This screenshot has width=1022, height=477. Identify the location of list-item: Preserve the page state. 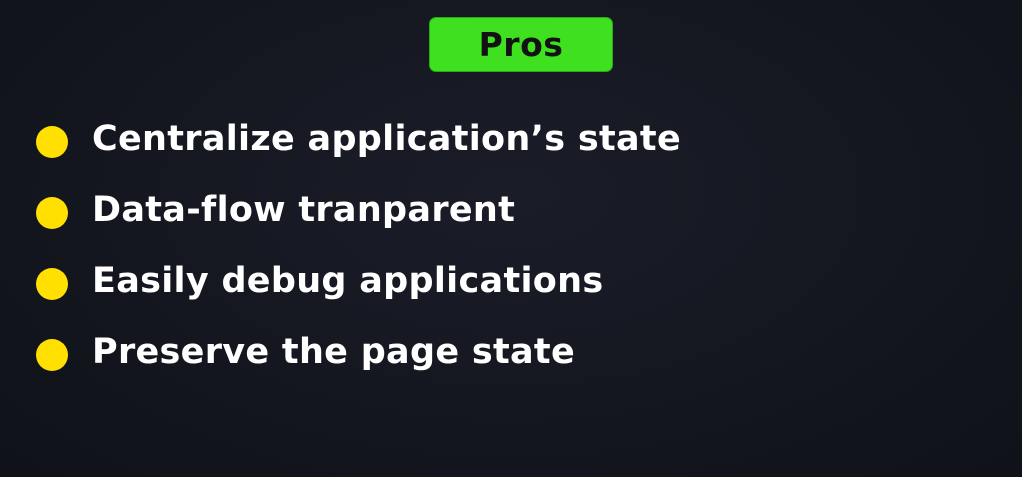
(358, 354).